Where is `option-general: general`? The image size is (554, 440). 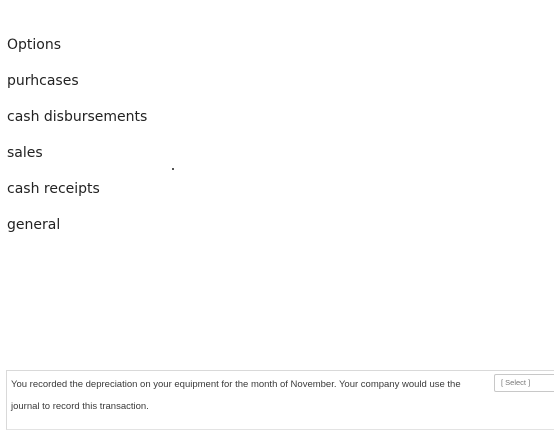
option-general: general is located at coordinates (34, 225).